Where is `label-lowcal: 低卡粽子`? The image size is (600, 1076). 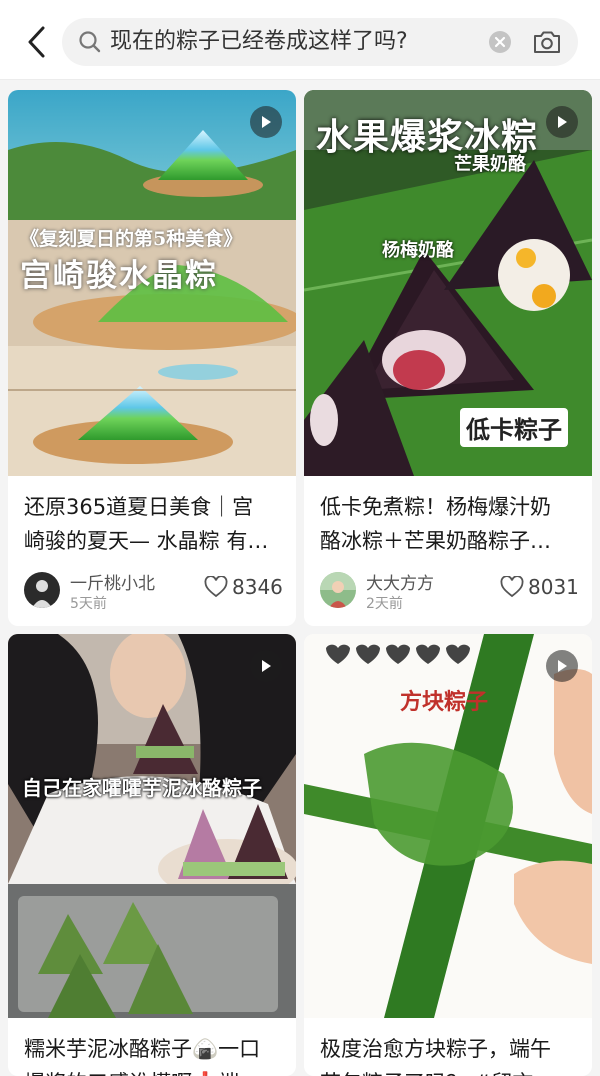
label-lowcal: 低卡粽子 is located at coordinates (514, 427).